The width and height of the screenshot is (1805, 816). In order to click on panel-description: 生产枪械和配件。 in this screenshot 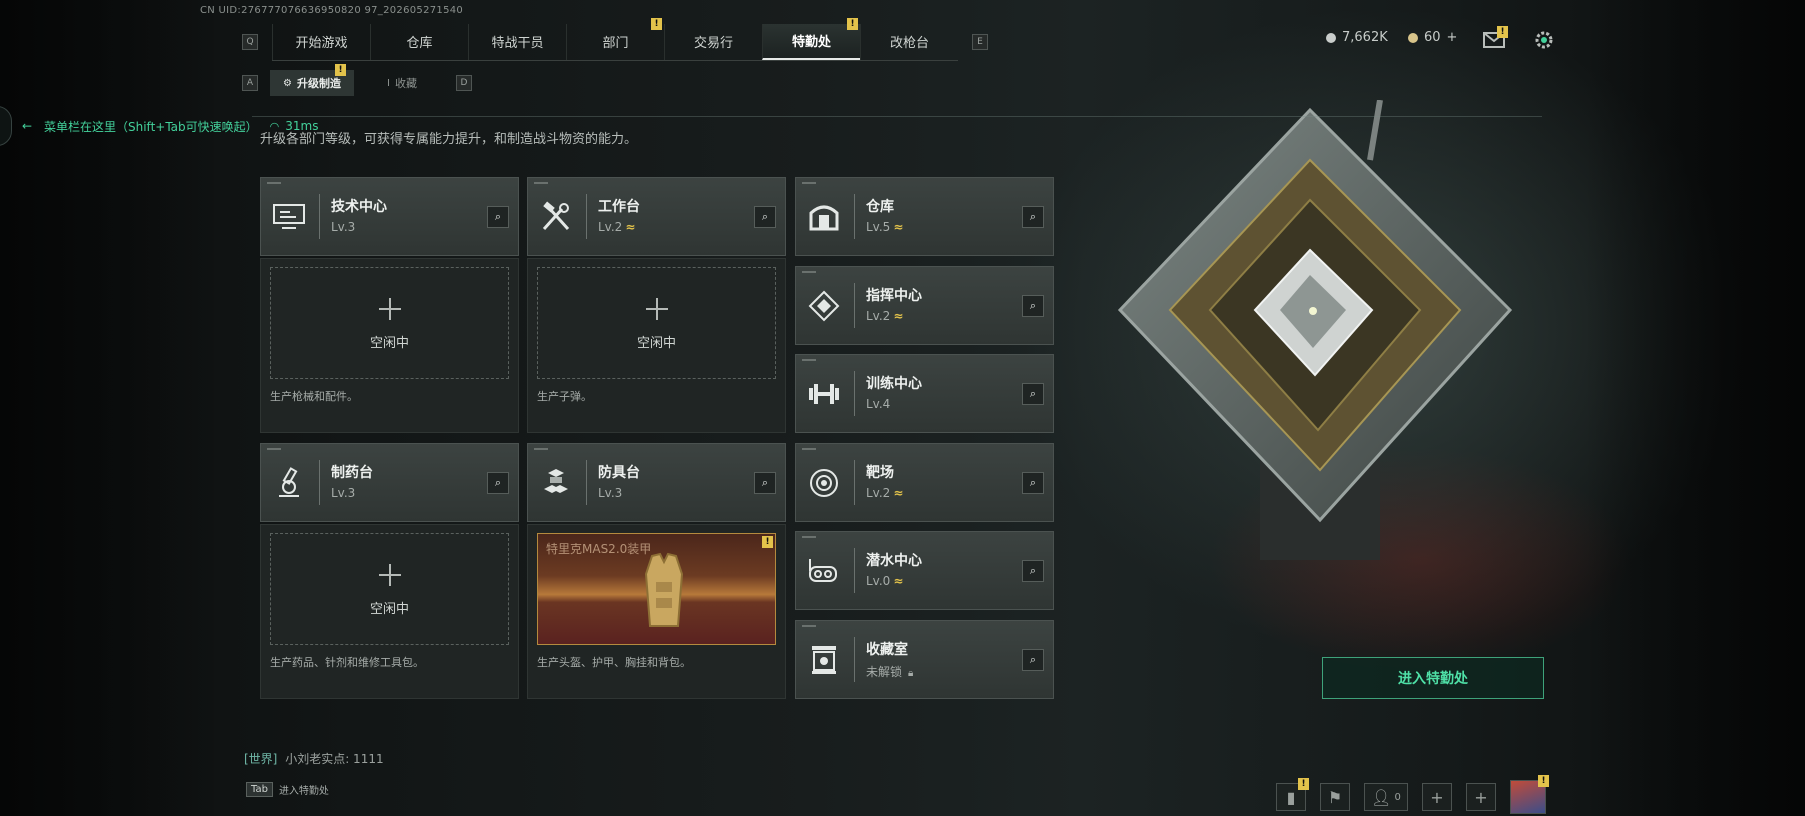, I will do `click(314, 396)`.